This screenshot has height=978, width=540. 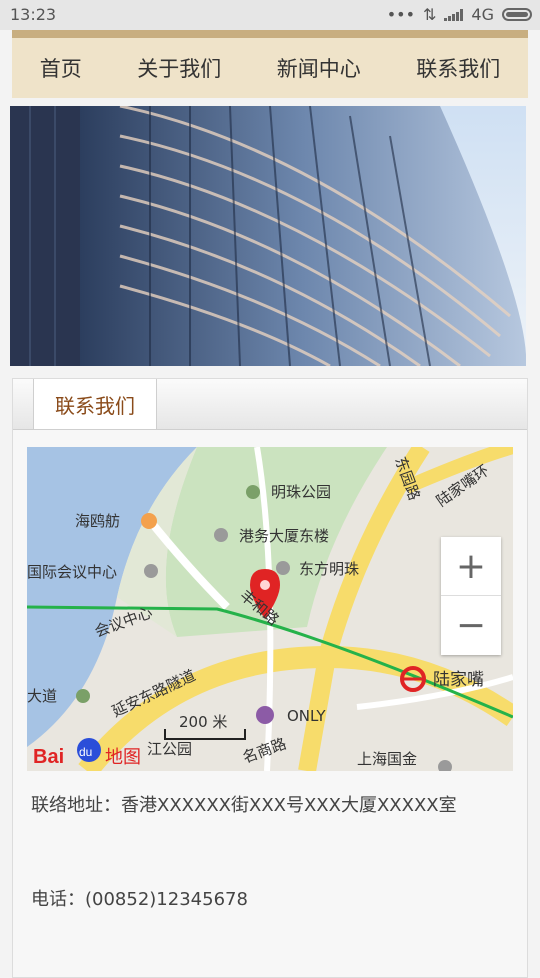 I want to click on label-guoji: 国际会议中心, so click(x=72, y=572).